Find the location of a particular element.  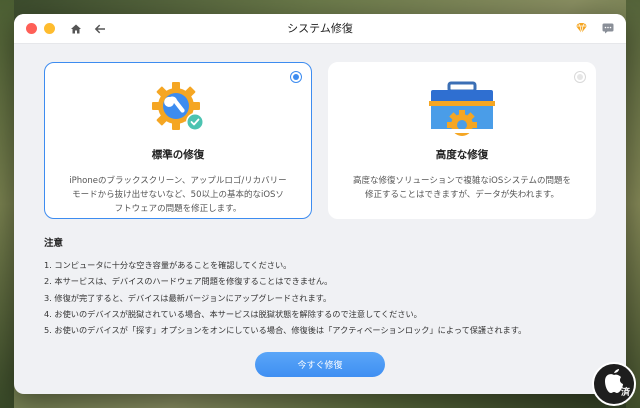

watermark-badge: 済 is located at coordinates (614, 384).